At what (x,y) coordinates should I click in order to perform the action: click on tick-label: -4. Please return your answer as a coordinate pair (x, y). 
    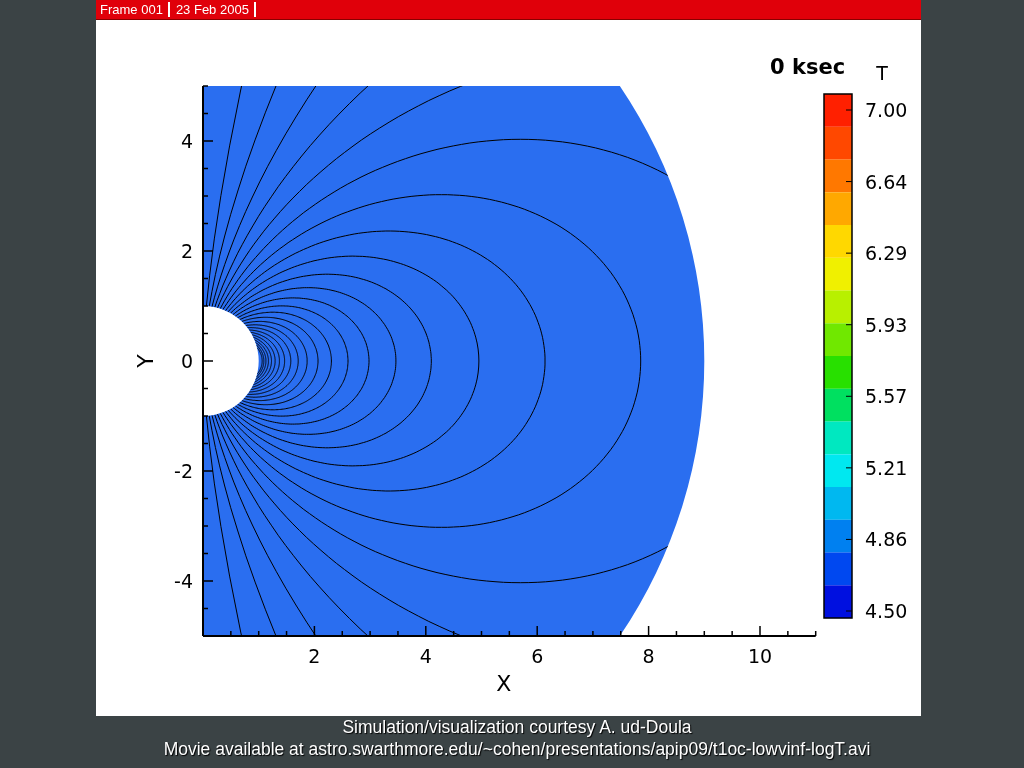
    Looking at the image, I should click on (183, 581).